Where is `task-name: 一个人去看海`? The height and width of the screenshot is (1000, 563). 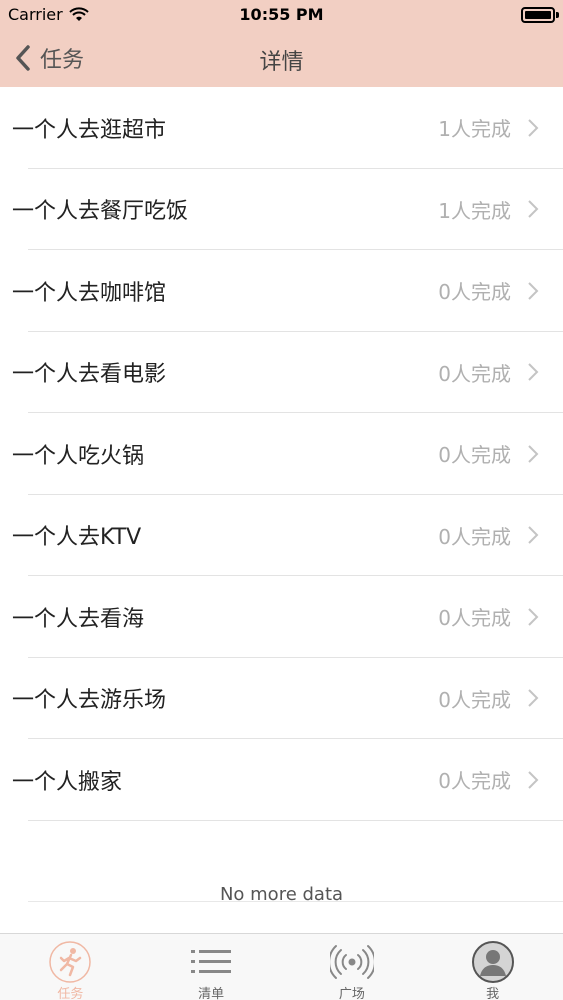
task-name: 一个人去看海 is located at coordinates (78, 619).